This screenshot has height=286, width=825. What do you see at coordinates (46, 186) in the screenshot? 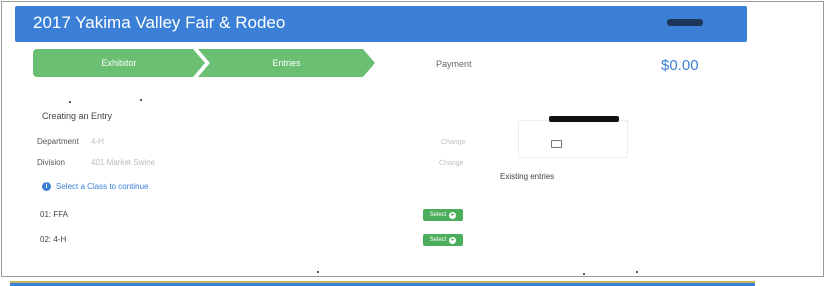
I see `info-icon: i` at bounding box center [46, 186].